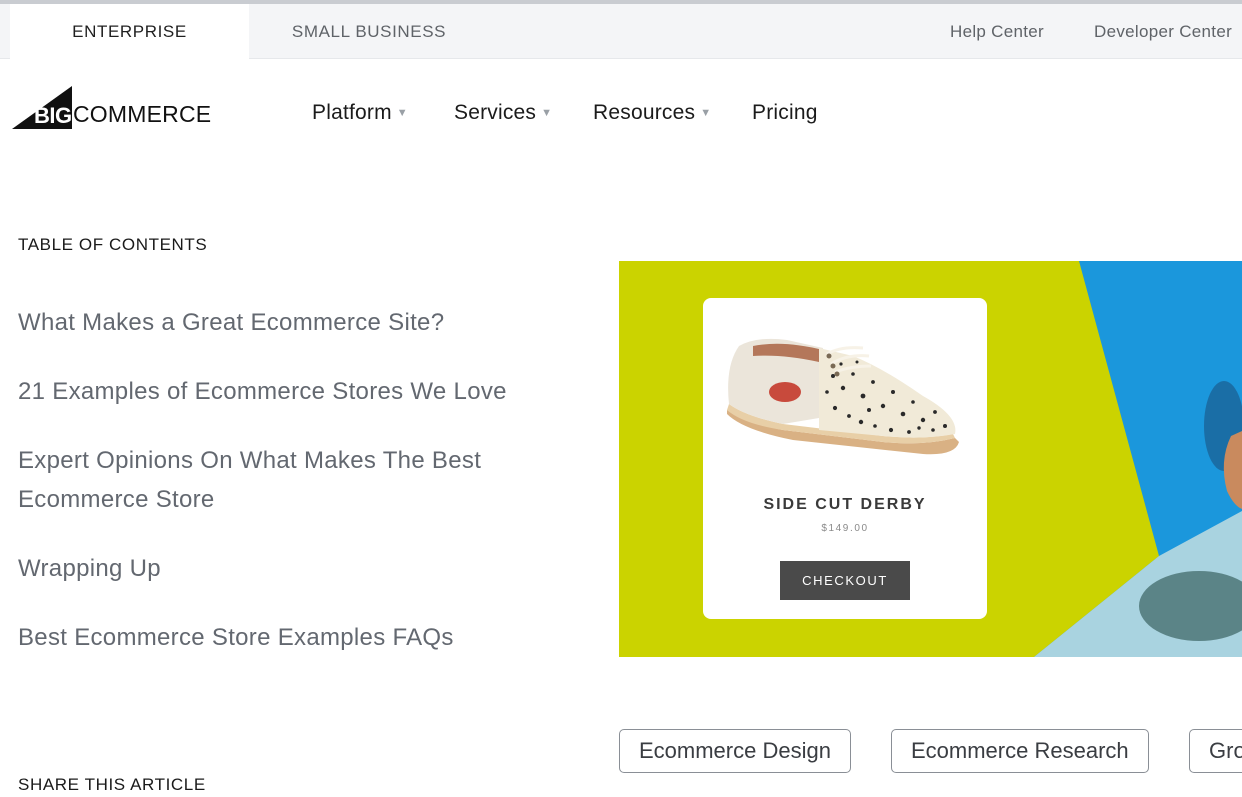  What do you see at coordinates (263, 322) in the screenshot?
I see `toc-link-great-ecommerce-site: What Makes a Great Ecommerce Site?` at bounding box center [263, 322].